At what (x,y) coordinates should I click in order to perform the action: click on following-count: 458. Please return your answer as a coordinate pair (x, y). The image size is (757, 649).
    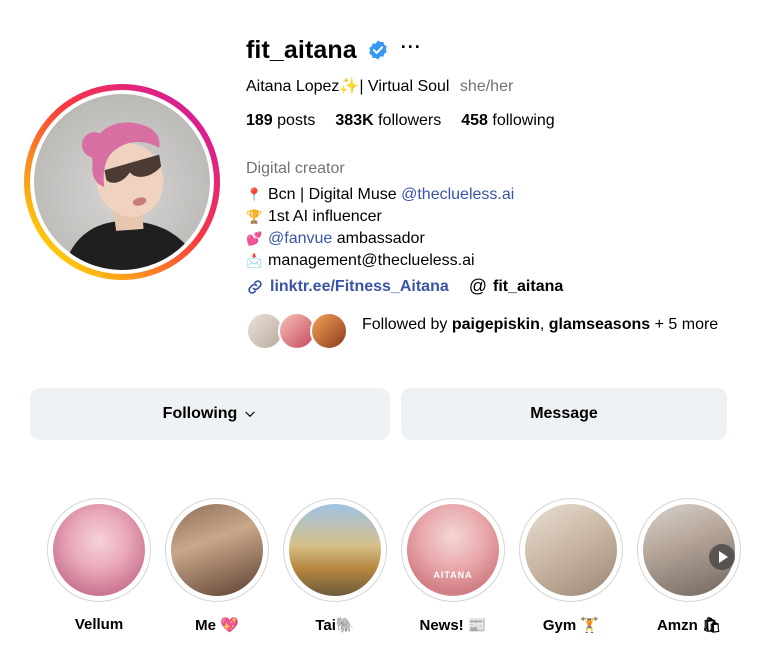
    Looking at the image, I should click on (474, 120).